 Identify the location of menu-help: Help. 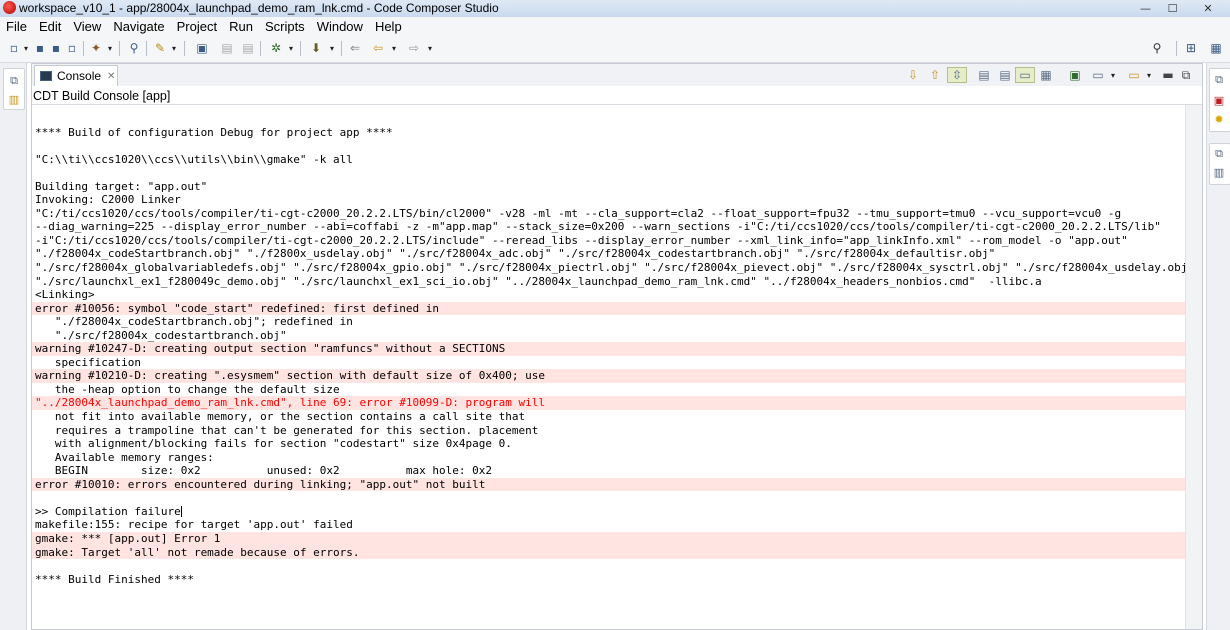
(388, 26).